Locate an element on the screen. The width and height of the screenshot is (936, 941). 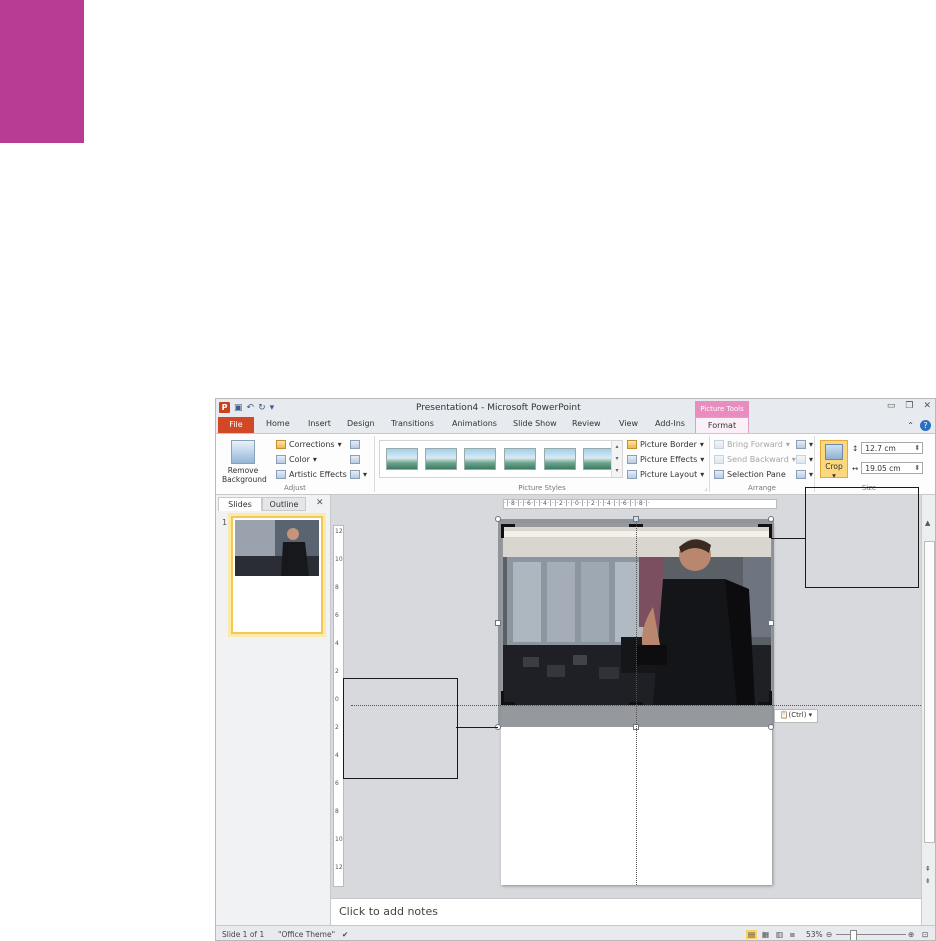
change-picture-button is located at coordinates (355, 459).